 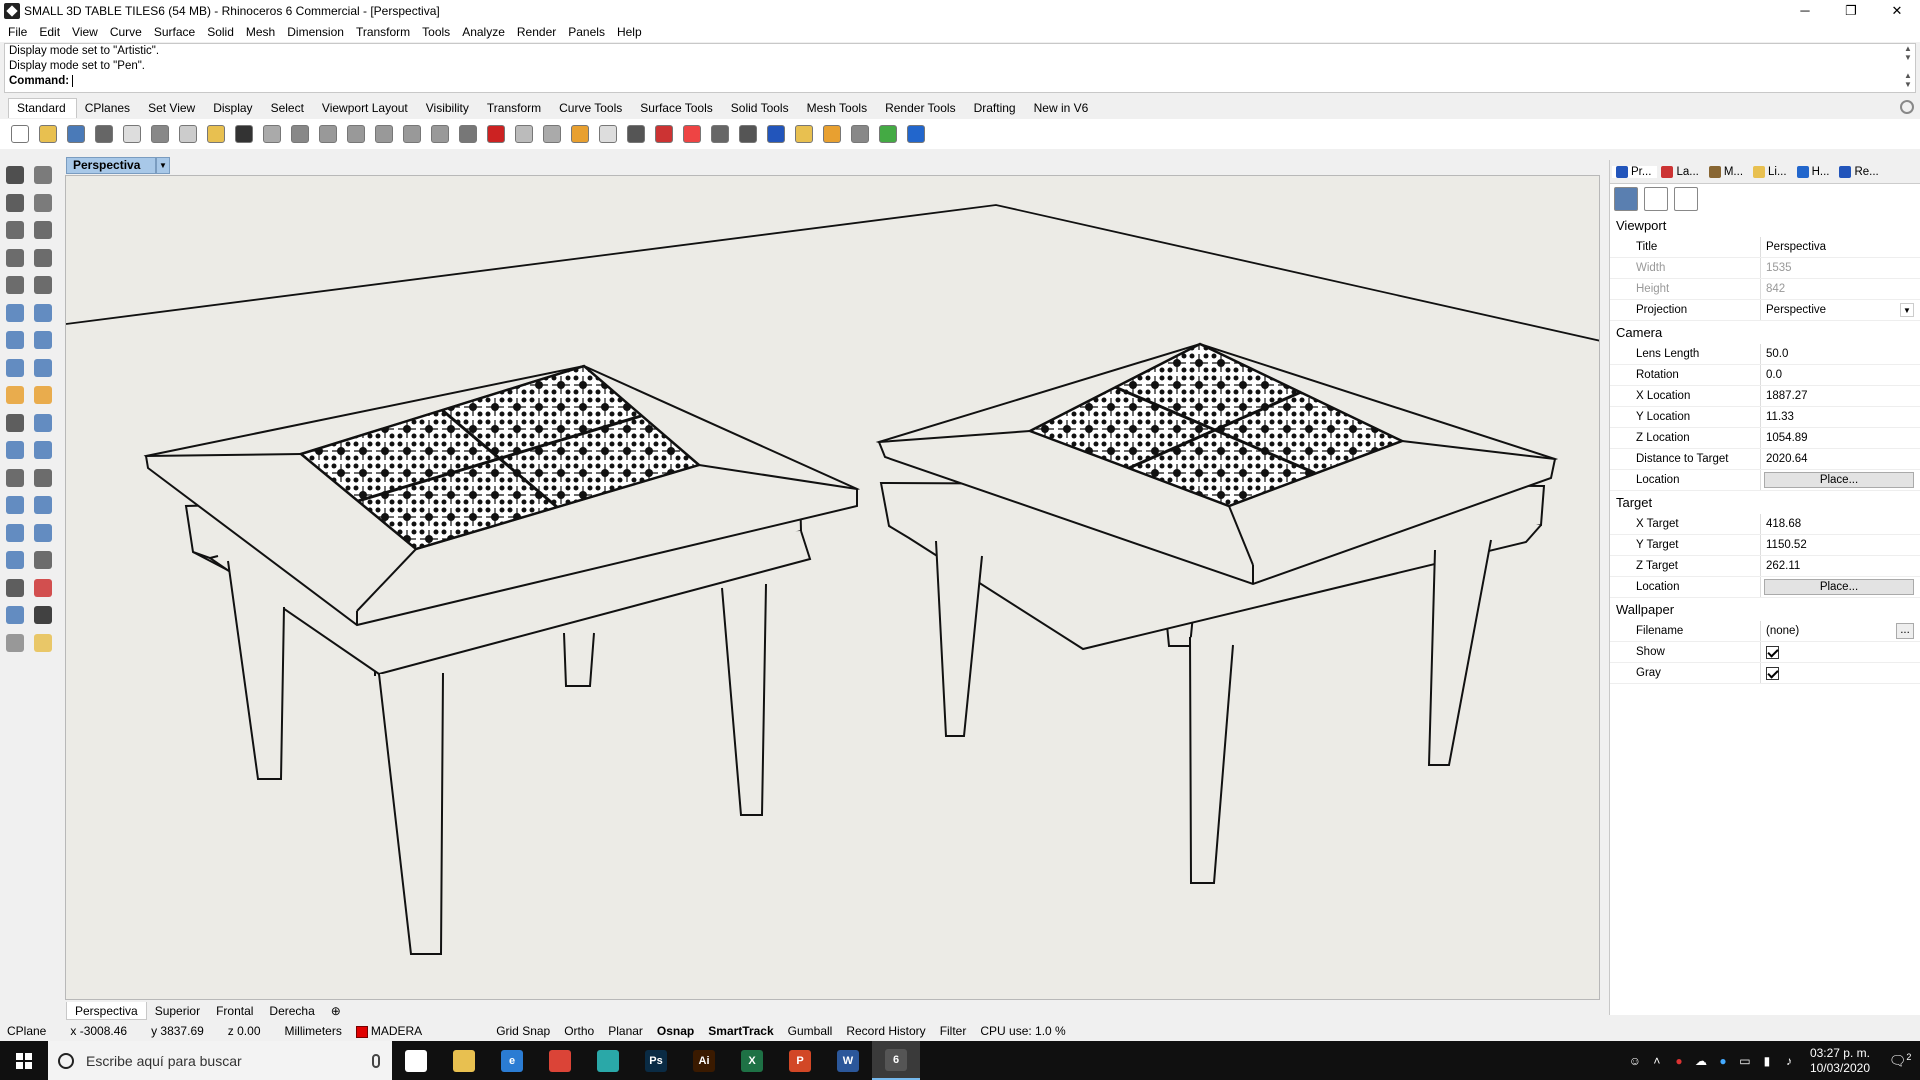 What do you see at coordinates (832, 134) in the screenshot?
I see `options-icon` at bounding box center [832, 134].